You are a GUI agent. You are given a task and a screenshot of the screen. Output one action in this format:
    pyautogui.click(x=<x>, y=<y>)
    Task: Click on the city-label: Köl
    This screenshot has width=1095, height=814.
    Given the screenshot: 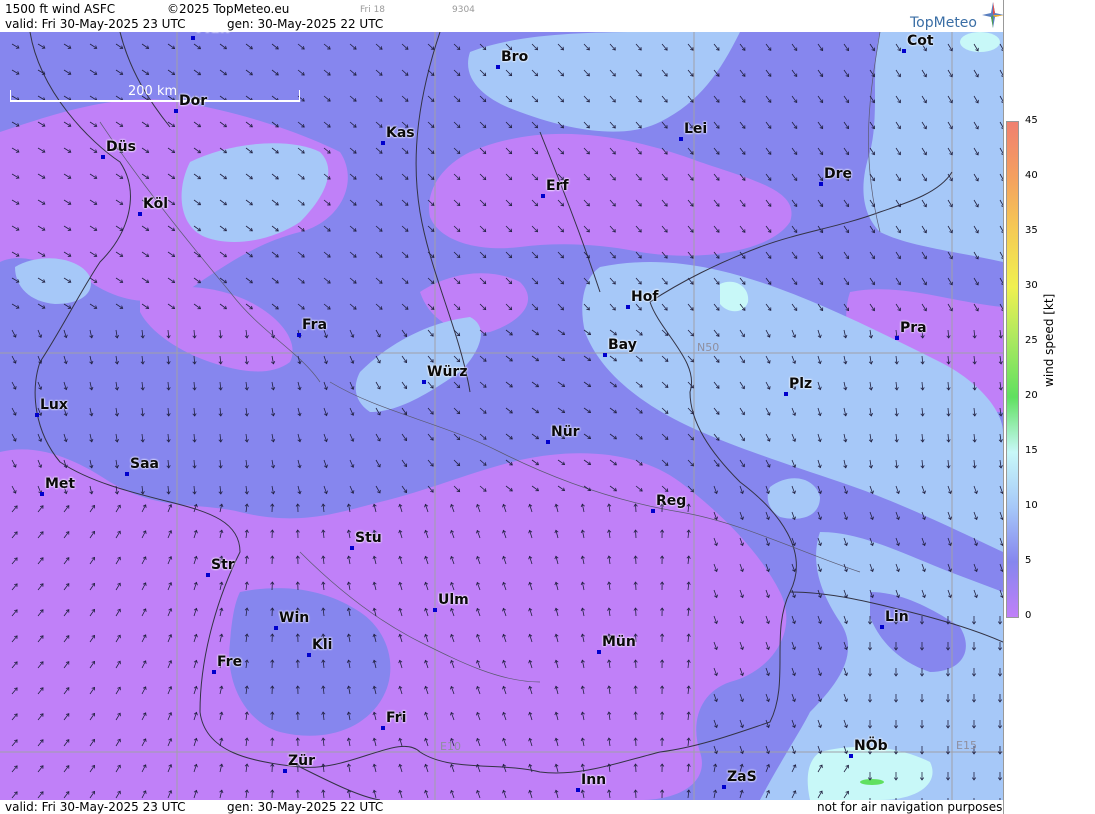 What is the action you would take?
    pyautogui.click(x=156, y=204)
    